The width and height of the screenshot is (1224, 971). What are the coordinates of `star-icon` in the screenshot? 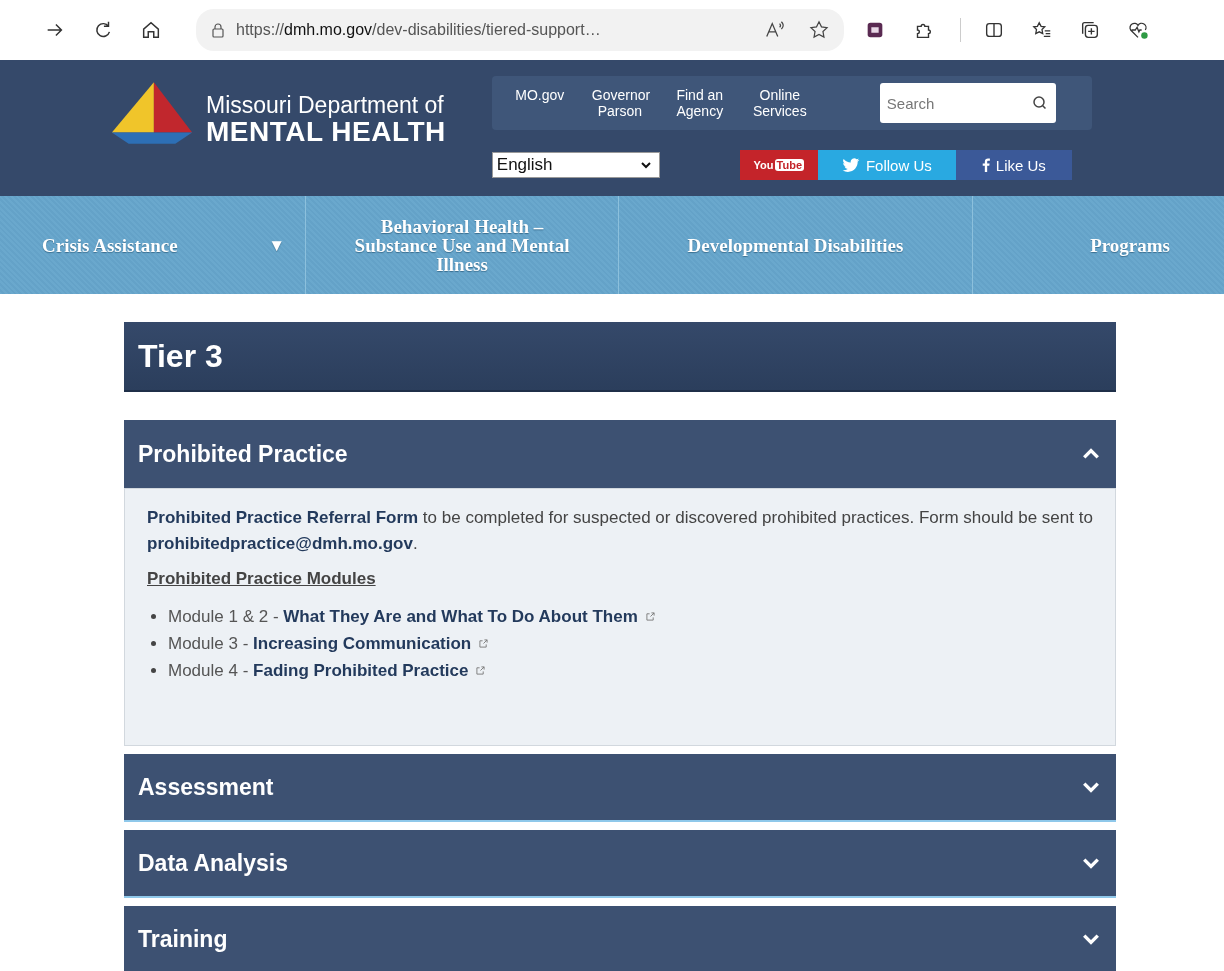 It's located at (819, 30).